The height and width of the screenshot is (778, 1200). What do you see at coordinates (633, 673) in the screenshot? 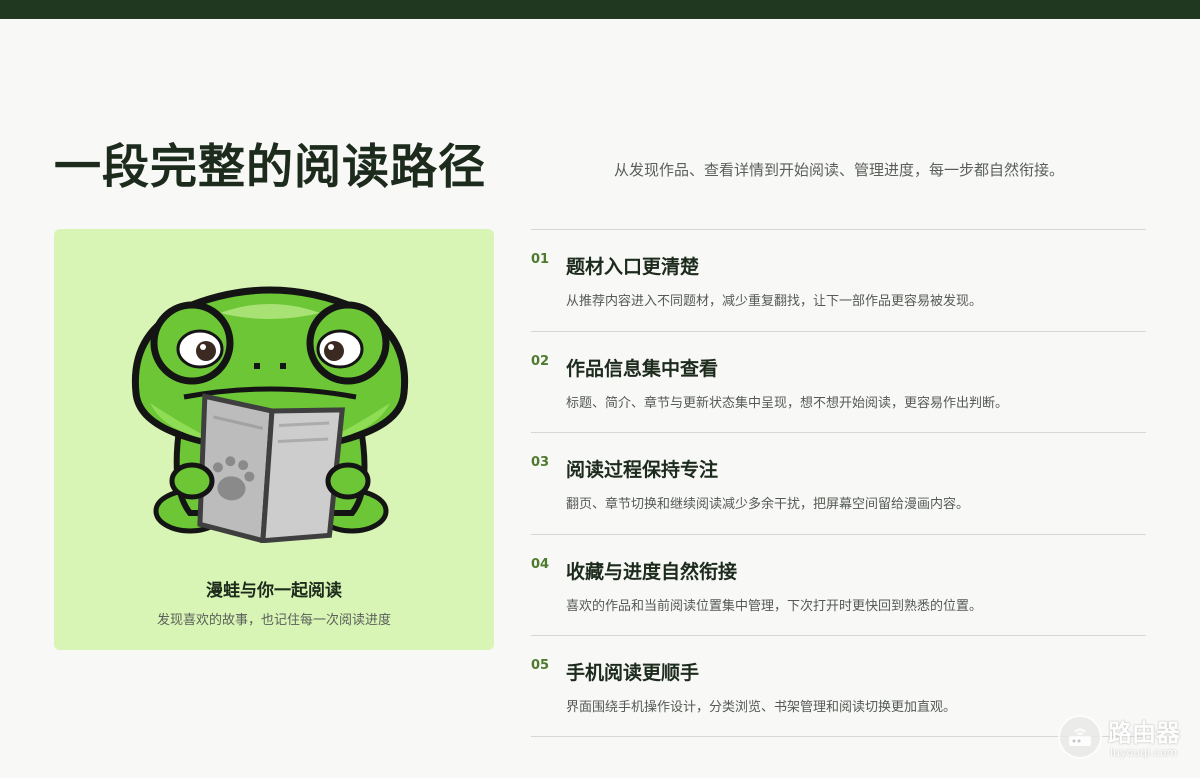
I see `feature-title: 手机阅读更顺手` at bounding box center [633, 673].